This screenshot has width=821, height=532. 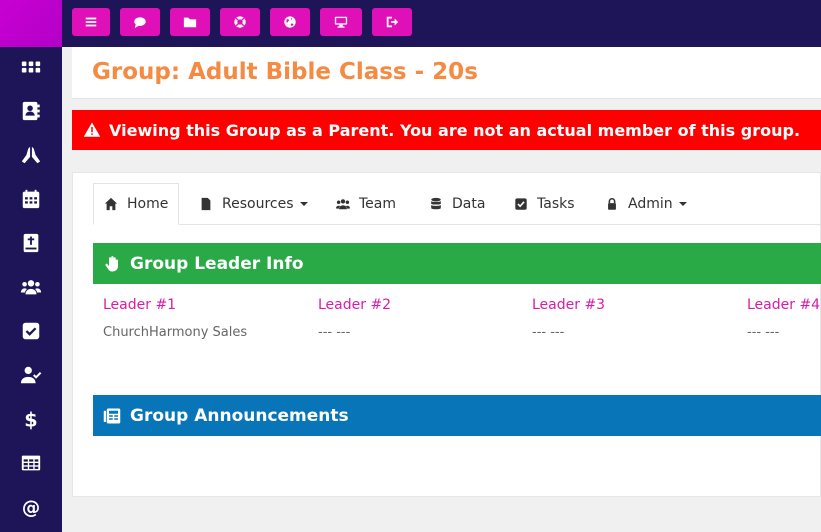 I want to click on lifebuoy-icon, so click(x=240, y=22).